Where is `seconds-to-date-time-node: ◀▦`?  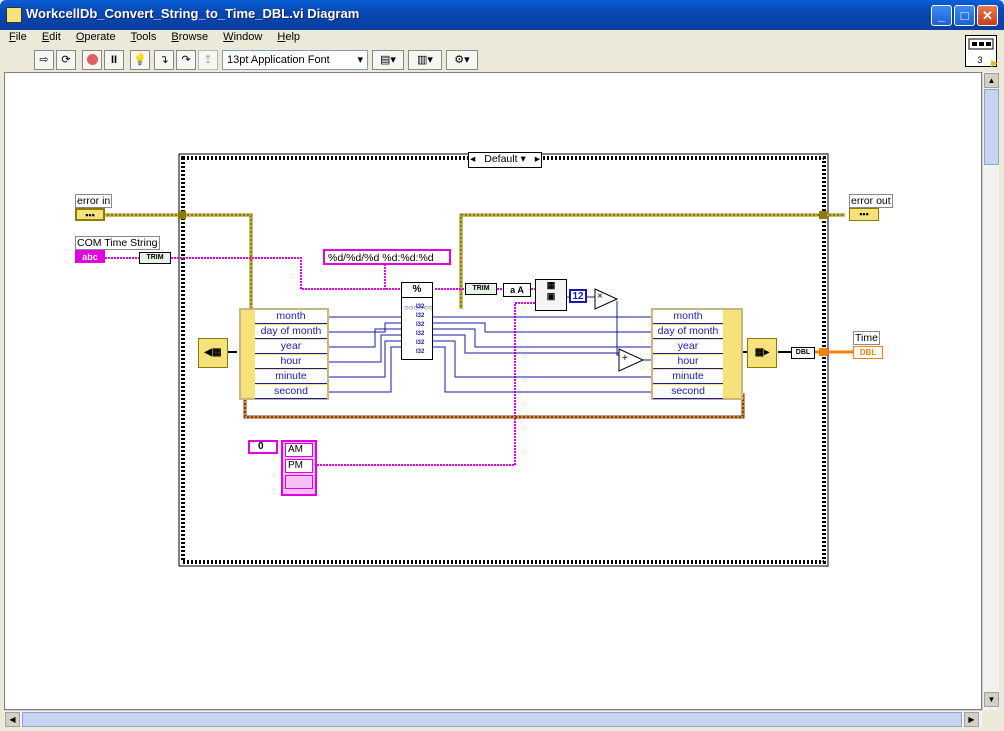
seconds-to-date-time-node: ◀▦ is located at coordinates (213, 353).